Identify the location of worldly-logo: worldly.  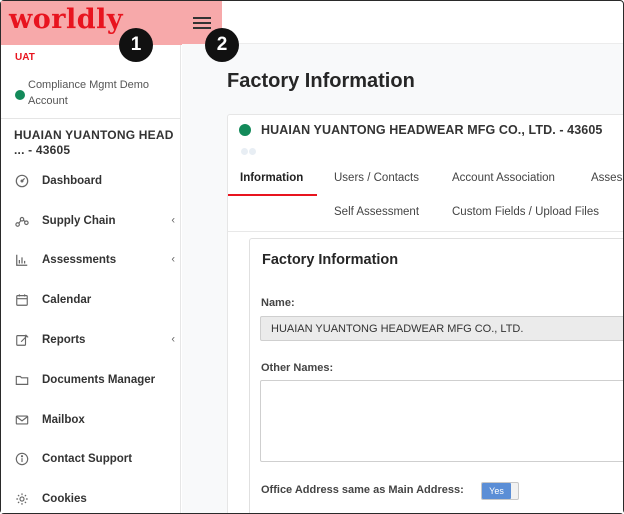
(66, 19).